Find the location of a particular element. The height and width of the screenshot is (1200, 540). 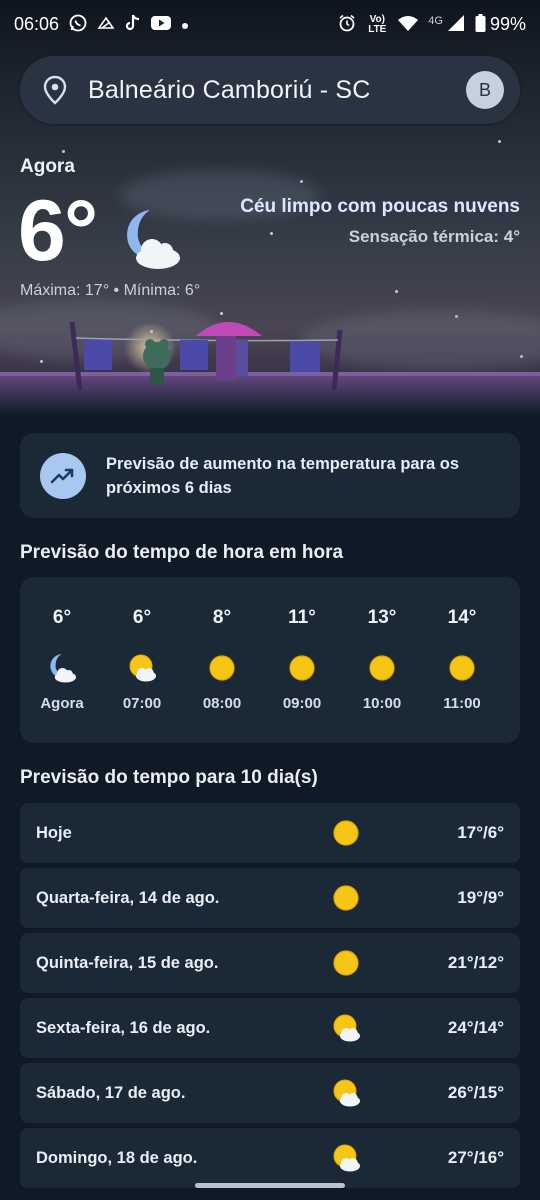

hour-time: 11:00 is located at coordinates (462, 703).